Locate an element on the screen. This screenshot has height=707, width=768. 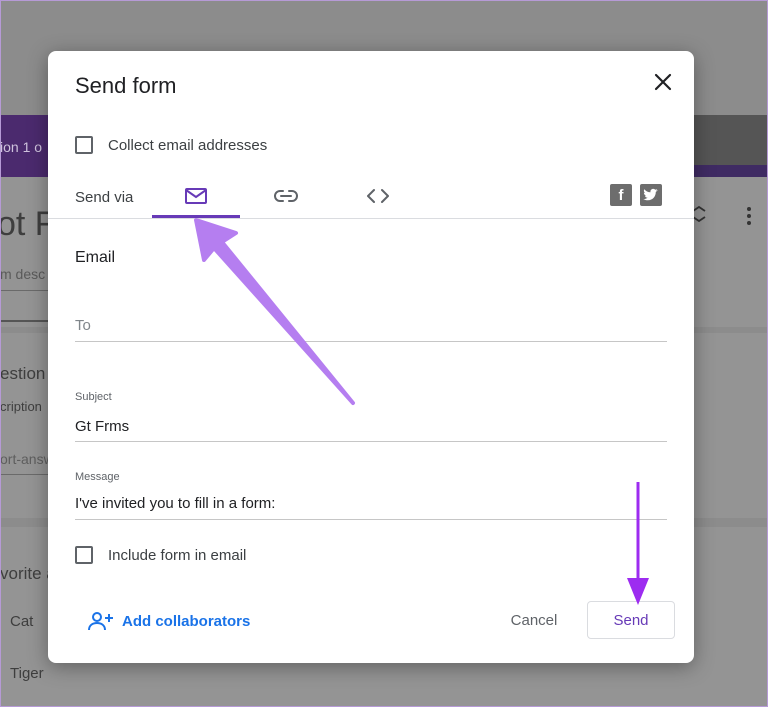
mail-icon is located at coordinates (196, 196).